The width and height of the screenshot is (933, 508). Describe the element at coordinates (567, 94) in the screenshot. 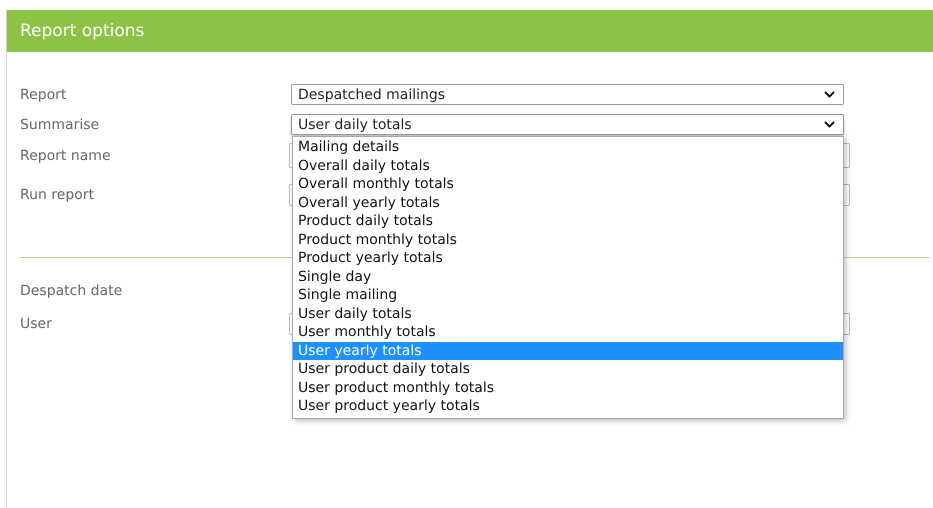

I see `select-dropdown: Despatched mailings` at that location.